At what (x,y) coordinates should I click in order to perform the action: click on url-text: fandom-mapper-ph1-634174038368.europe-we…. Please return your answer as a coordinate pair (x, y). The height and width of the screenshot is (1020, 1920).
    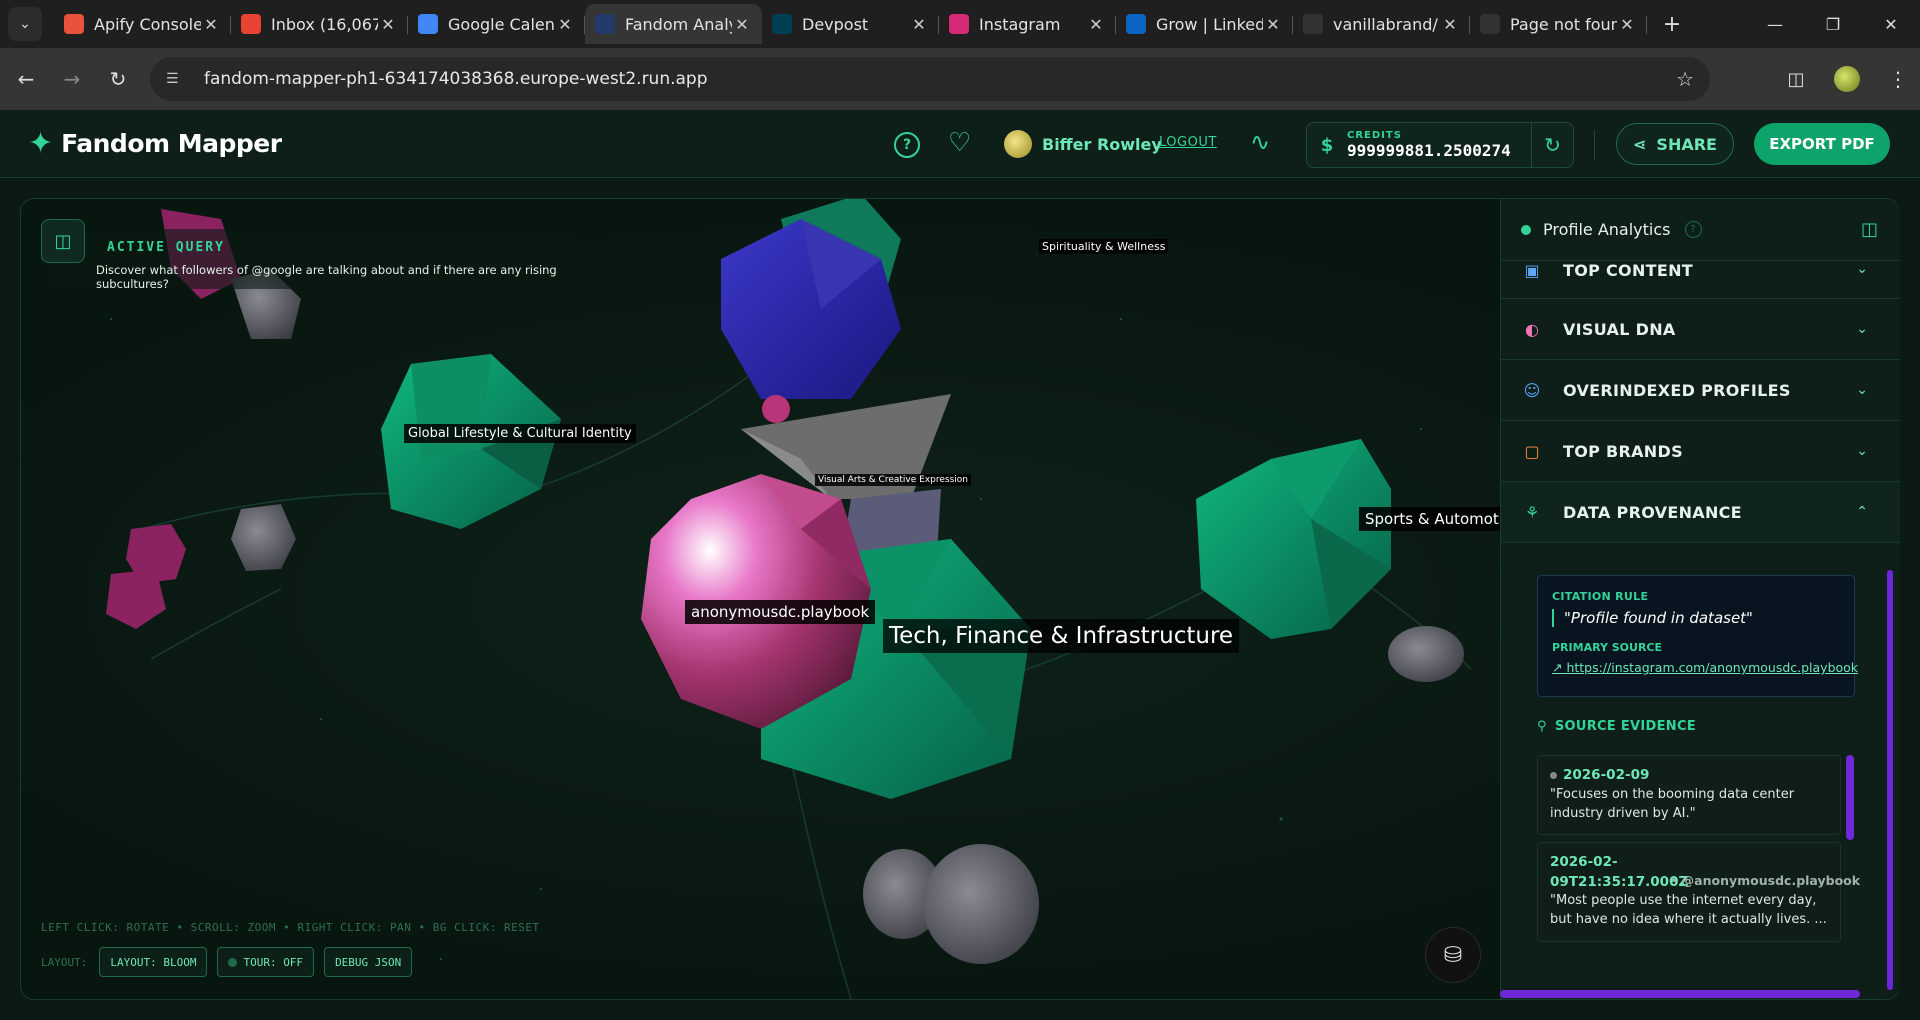
    Looking at the image, I should click on (456, 79).